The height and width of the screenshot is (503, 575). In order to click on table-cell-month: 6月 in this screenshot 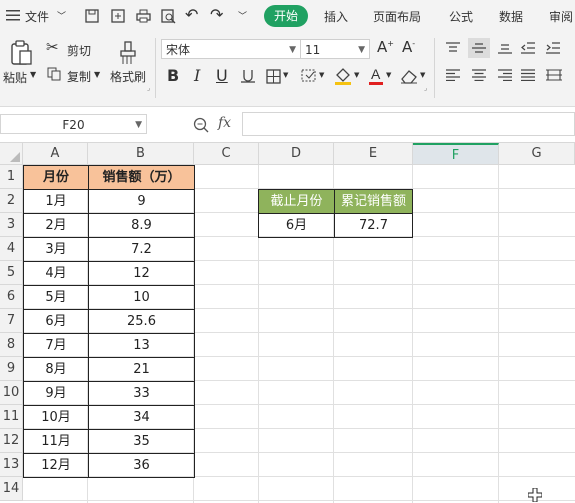, I will do `click(56, 321)`.